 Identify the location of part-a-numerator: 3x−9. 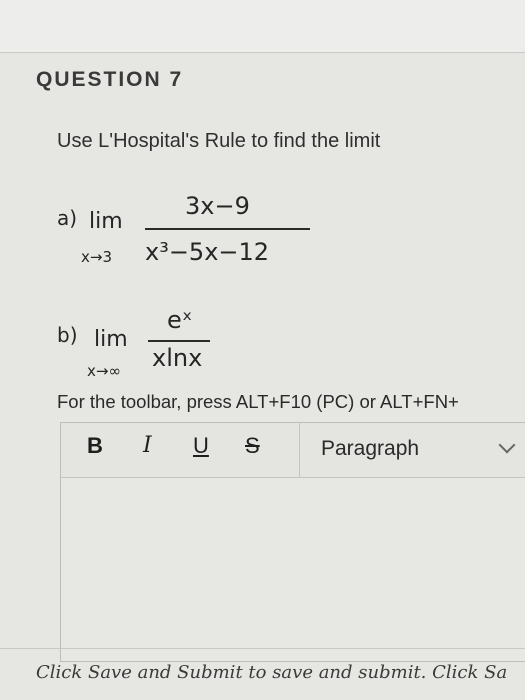
(217, 206).